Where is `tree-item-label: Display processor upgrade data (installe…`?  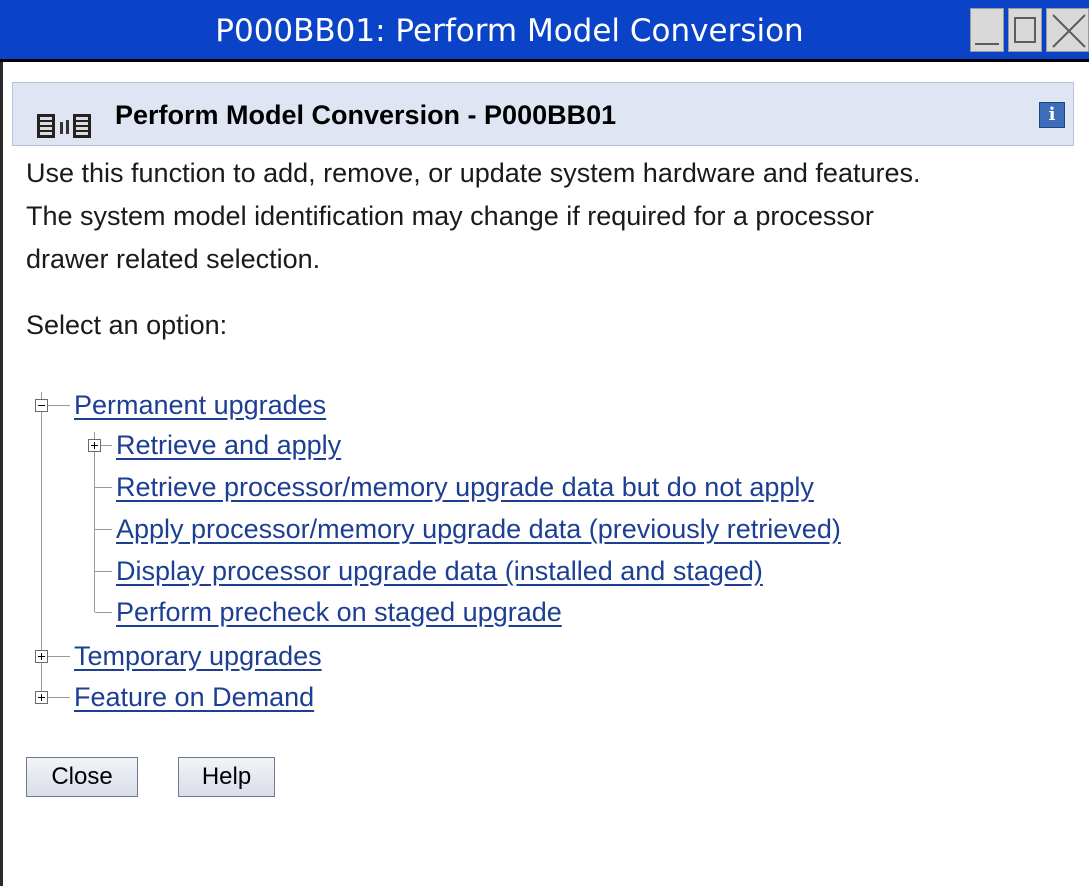
tree-item-label: Display processor upgrade data (installe… is located at coordinates (439, 571).